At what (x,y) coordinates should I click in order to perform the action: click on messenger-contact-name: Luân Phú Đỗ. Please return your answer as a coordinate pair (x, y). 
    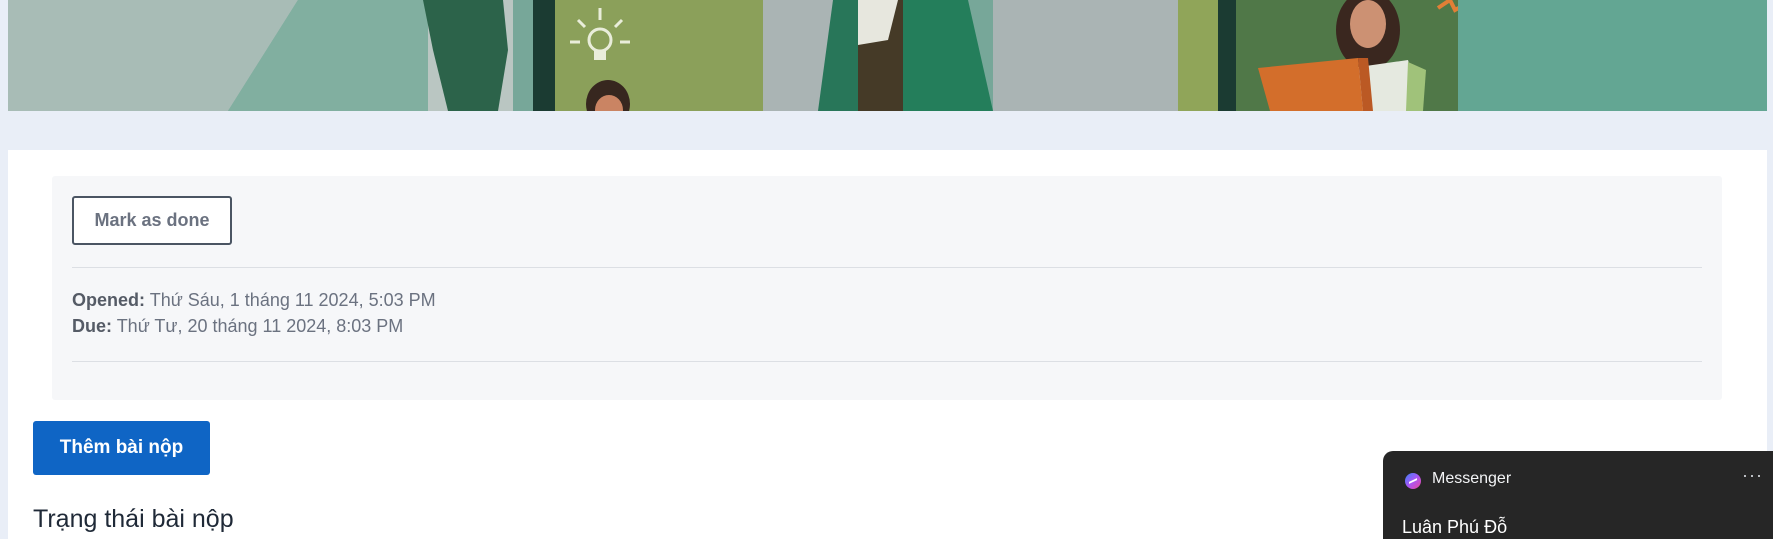
    Looking at the image, I should click on (1454, 527).